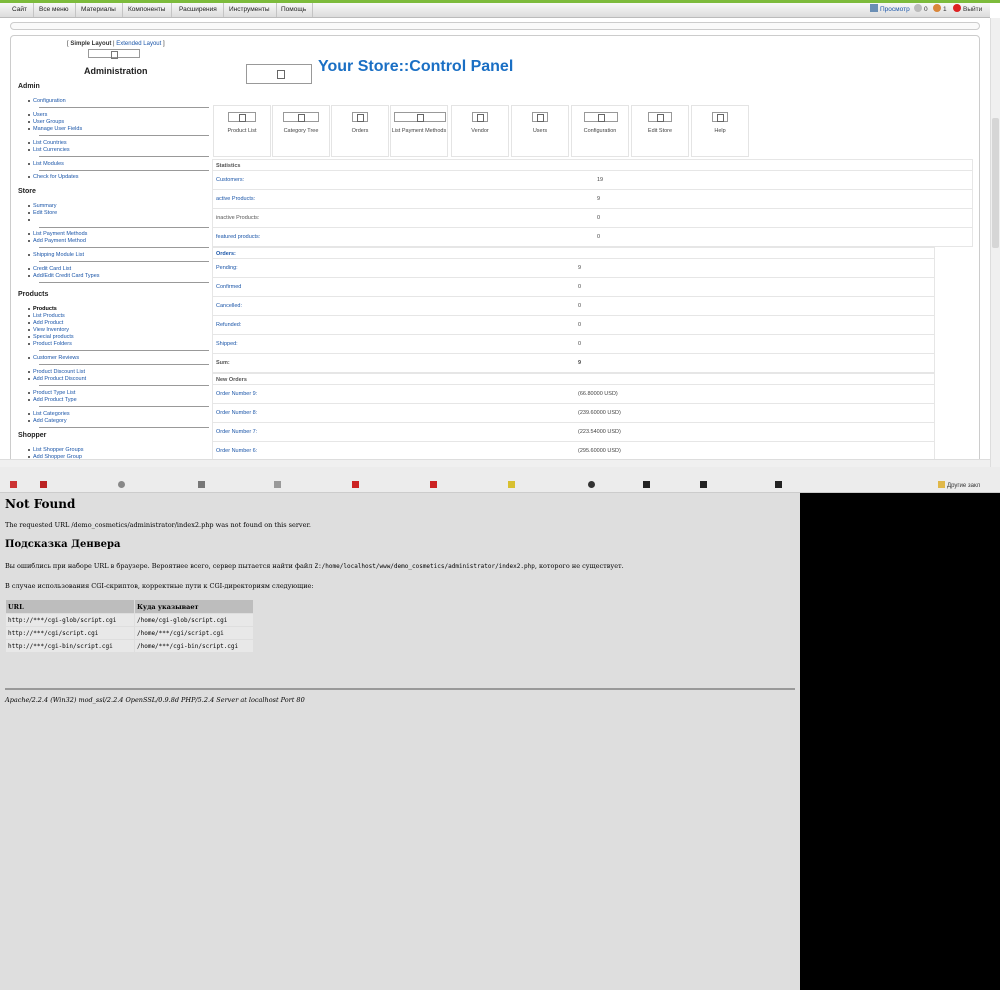 The image size is (1000, 990). I want to click on table-row: Confirmed 0, so click(573, 287).